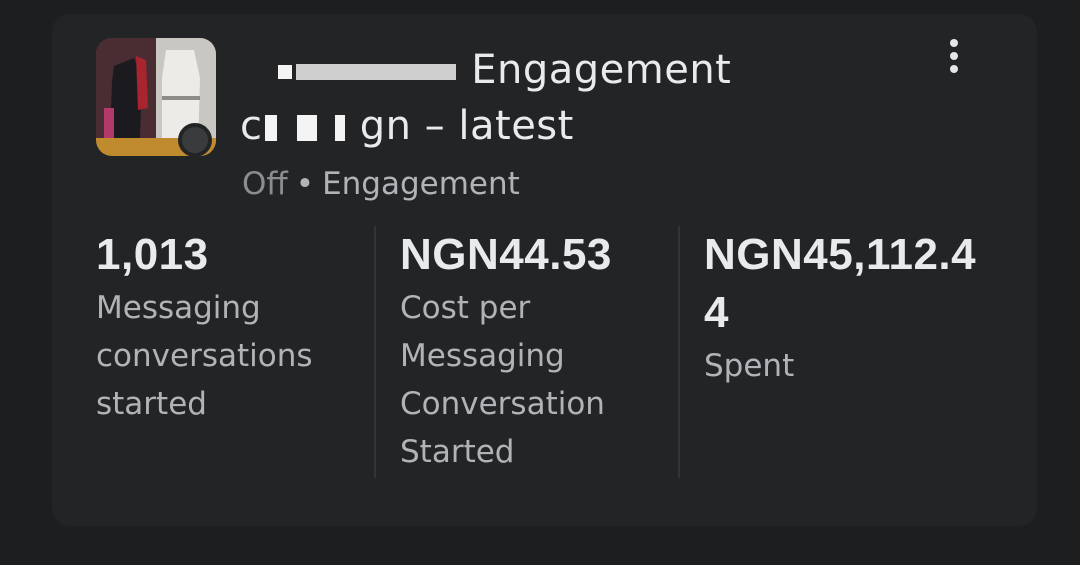 This screenshot has height=565, width=1080. I want to click on status-dot-icon, so click(195, 140).